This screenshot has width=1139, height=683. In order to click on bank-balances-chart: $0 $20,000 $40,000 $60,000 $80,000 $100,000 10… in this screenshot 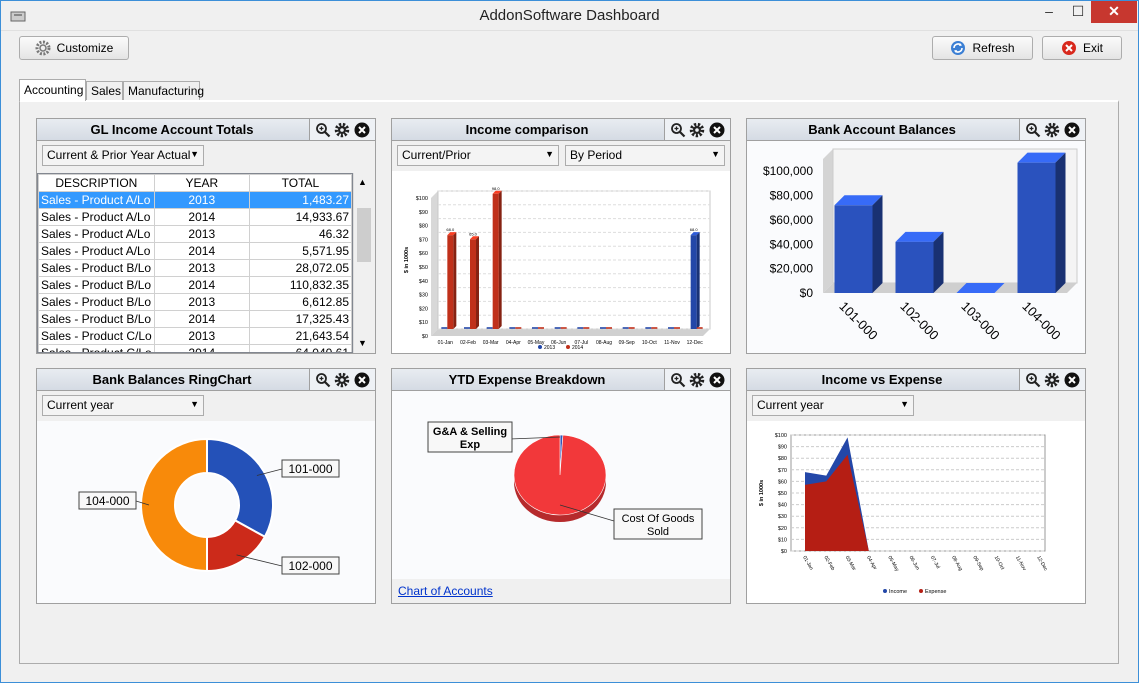, I will do `click(920, 245)`.